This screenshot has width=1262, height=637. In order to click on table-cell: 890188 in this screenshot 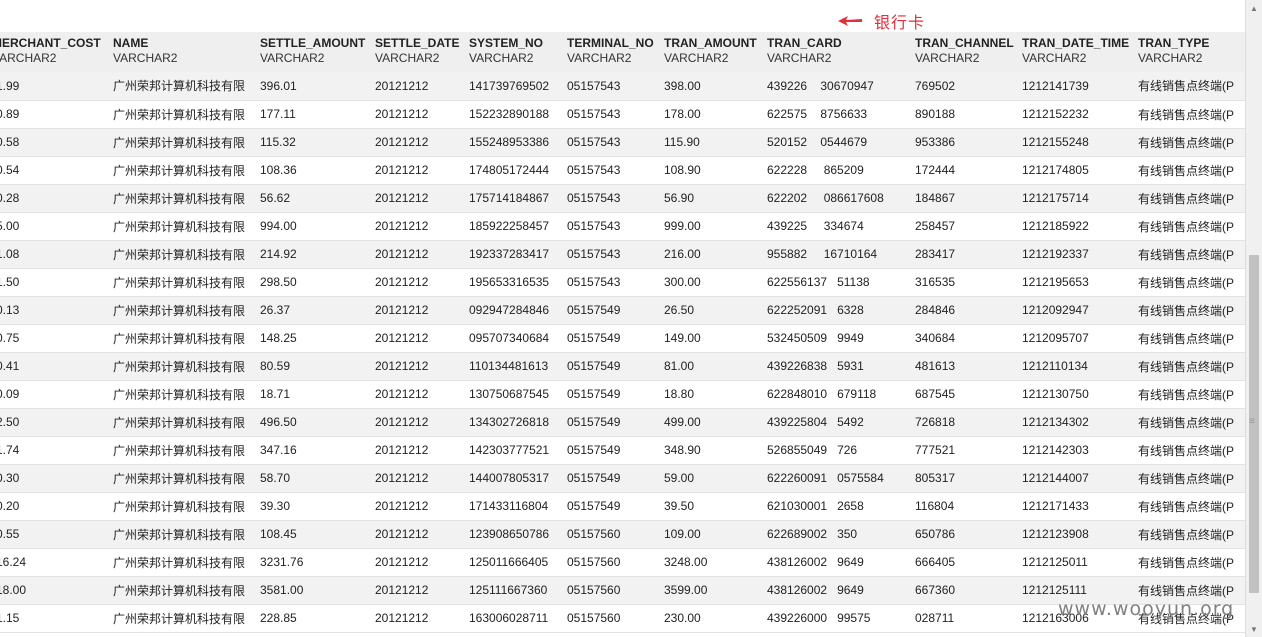, I will do `click(962, 114)`.